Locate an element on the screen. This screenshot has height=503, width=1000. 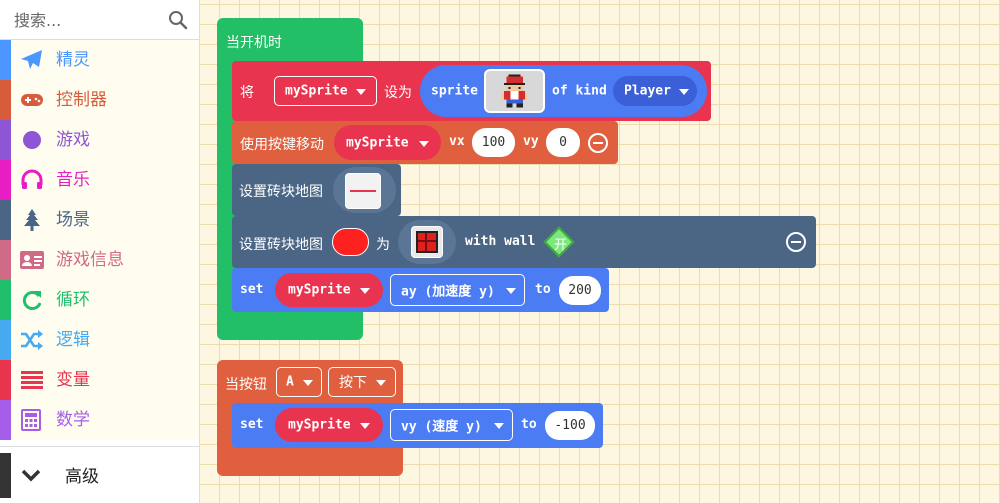
category-info: 游戏信息 is located at coordinates (99, 260).